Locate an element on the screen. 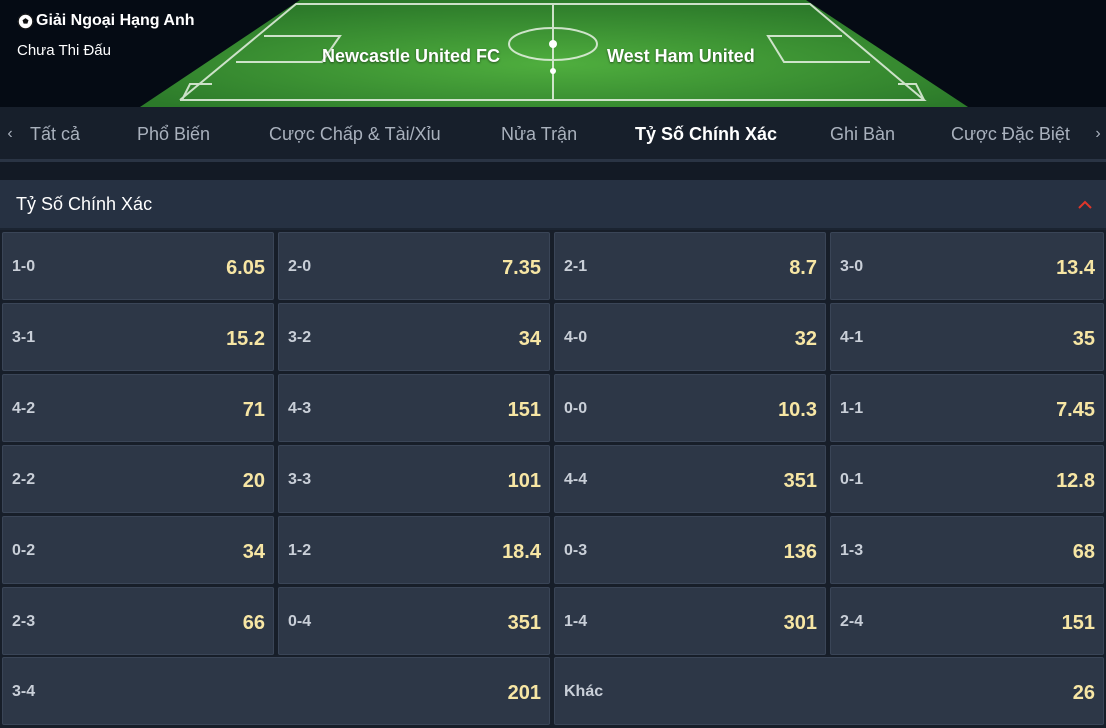 The width and height of the screenshot is (1106, 728). score-option: 3-1 15.2 is located at coordinates (138, 337).